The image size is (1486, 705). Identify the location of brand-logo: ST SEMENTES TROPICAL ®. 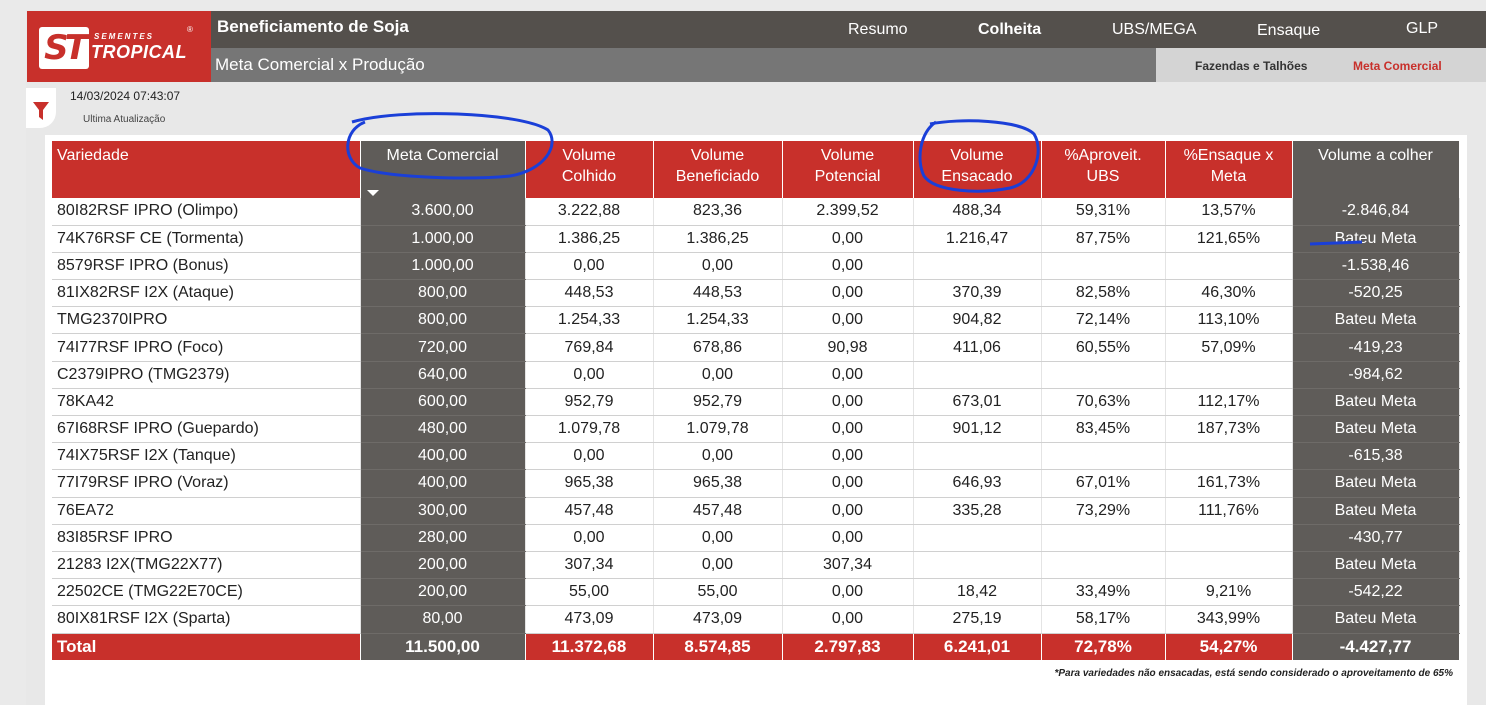
(119, 46).